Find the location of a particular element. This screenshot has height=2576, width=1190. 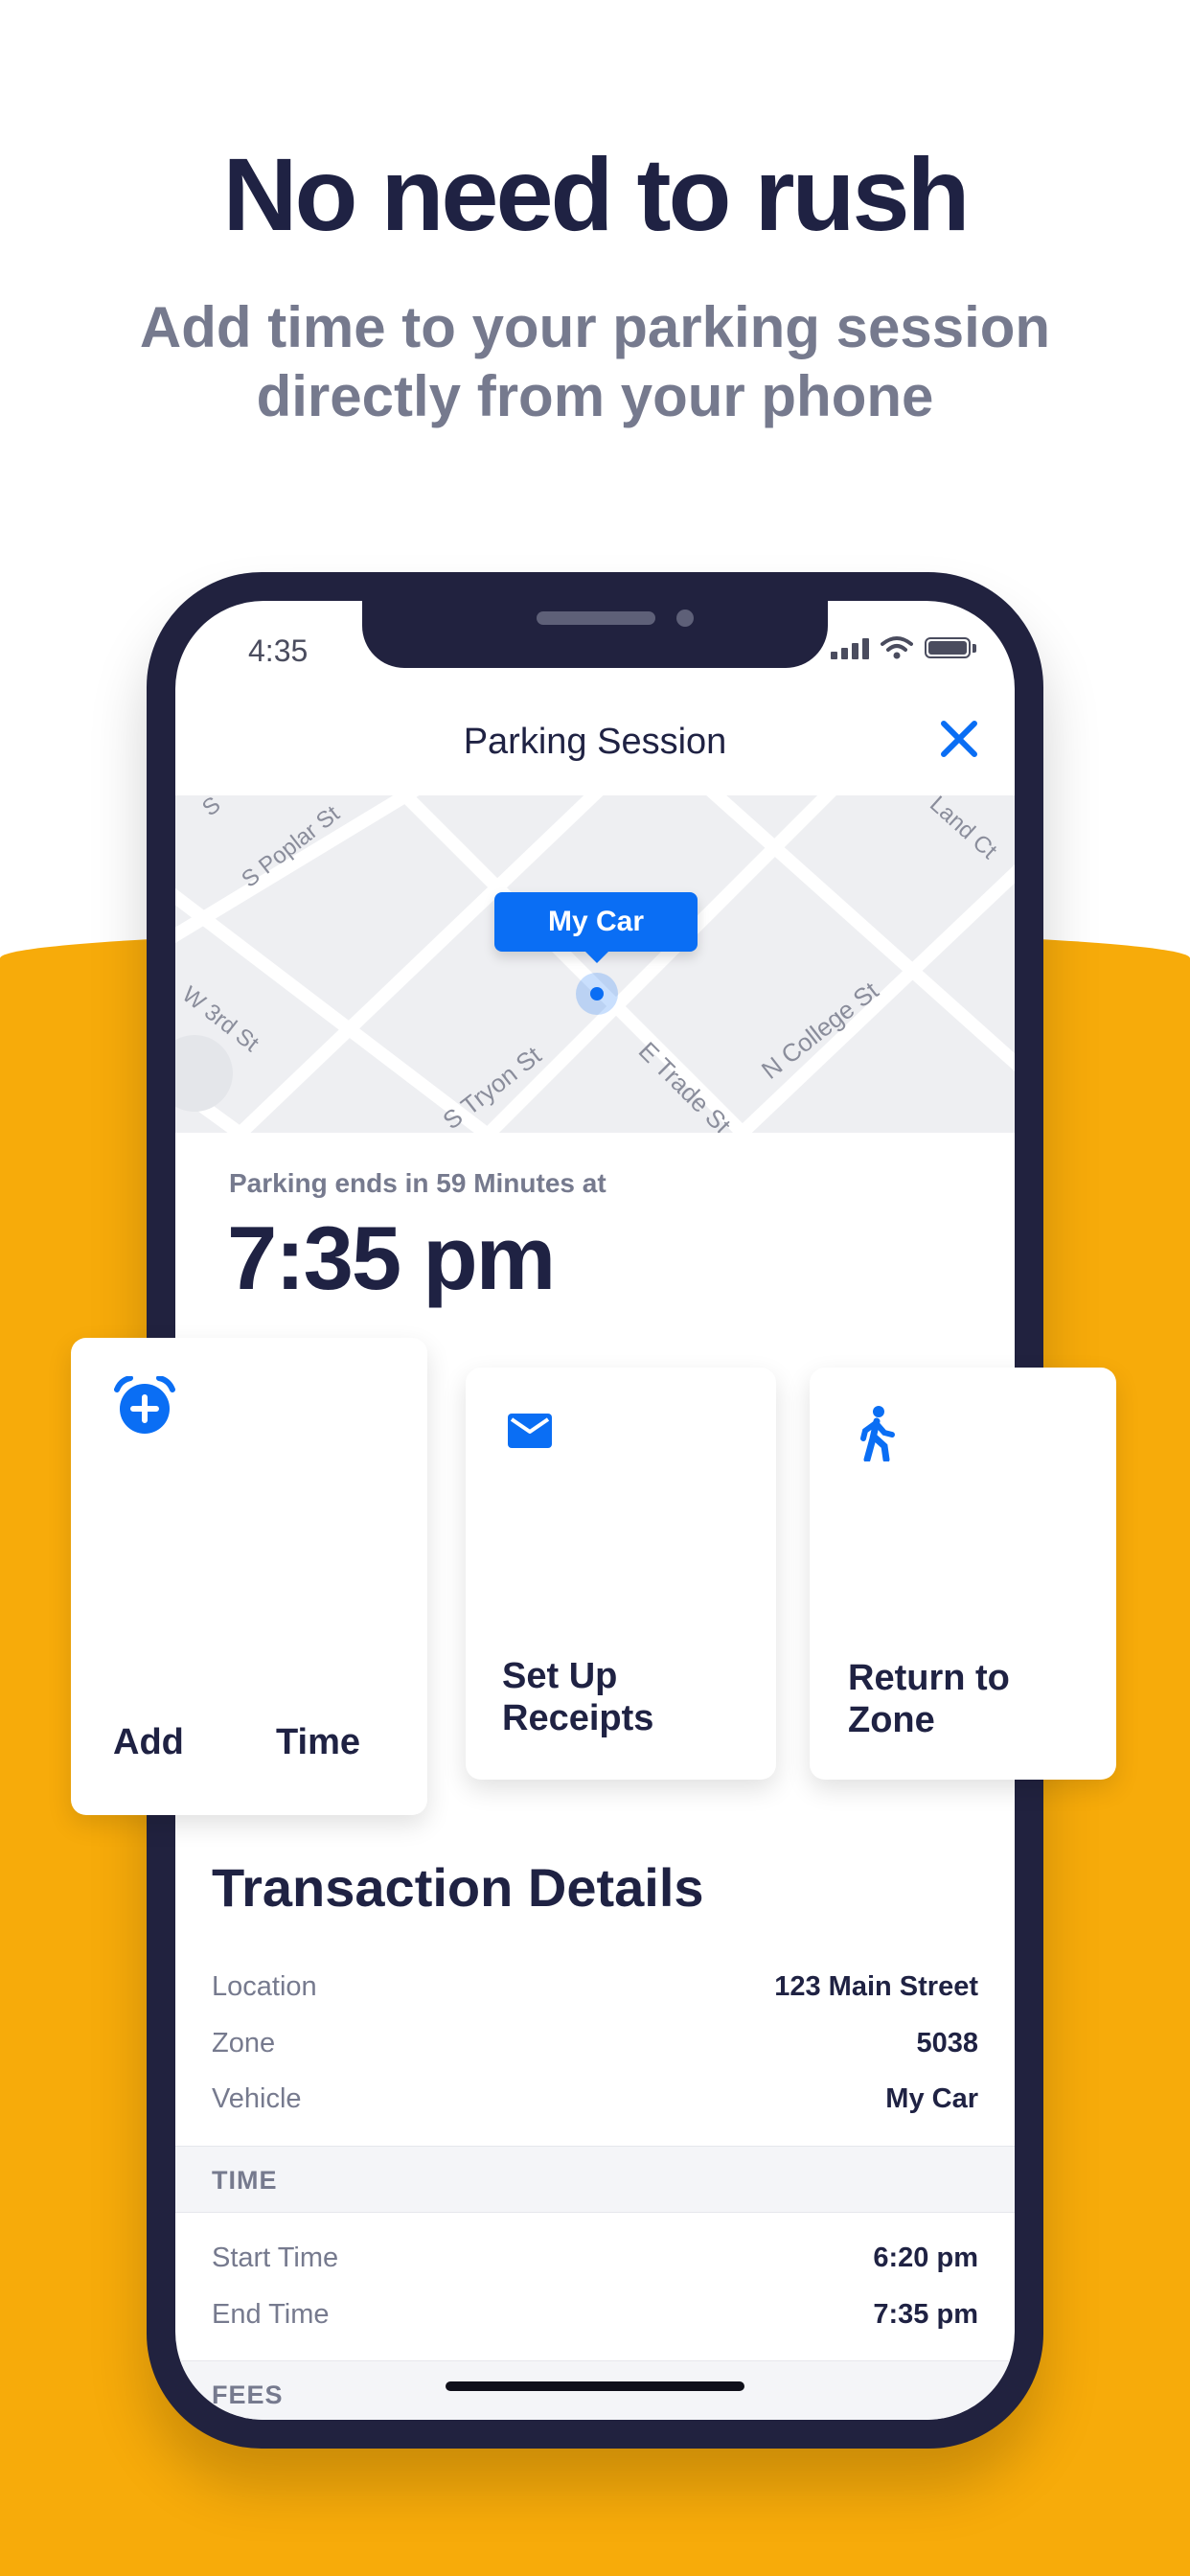

nav-title: Parking Session is located at coordinates (595, 742).